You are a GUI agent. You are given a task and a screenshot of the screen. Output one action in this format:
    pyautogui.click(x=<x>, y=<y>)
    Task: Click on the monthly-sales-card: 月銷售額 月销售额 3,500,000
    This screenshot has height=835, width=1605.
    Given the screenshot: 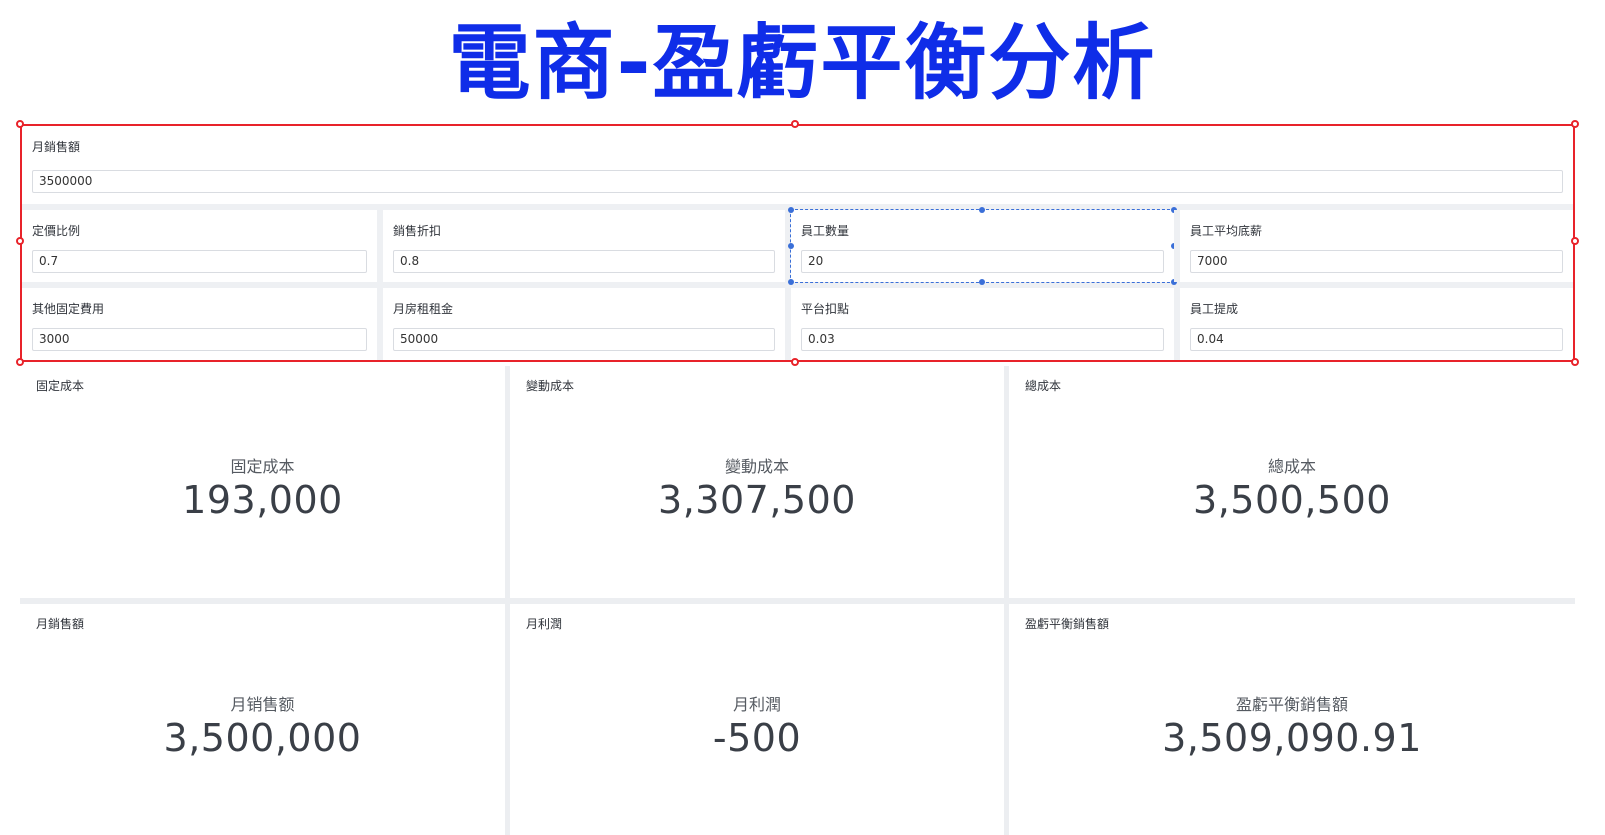 What is the action you would take?
    pyautogui.click(x=262, y=719)
    